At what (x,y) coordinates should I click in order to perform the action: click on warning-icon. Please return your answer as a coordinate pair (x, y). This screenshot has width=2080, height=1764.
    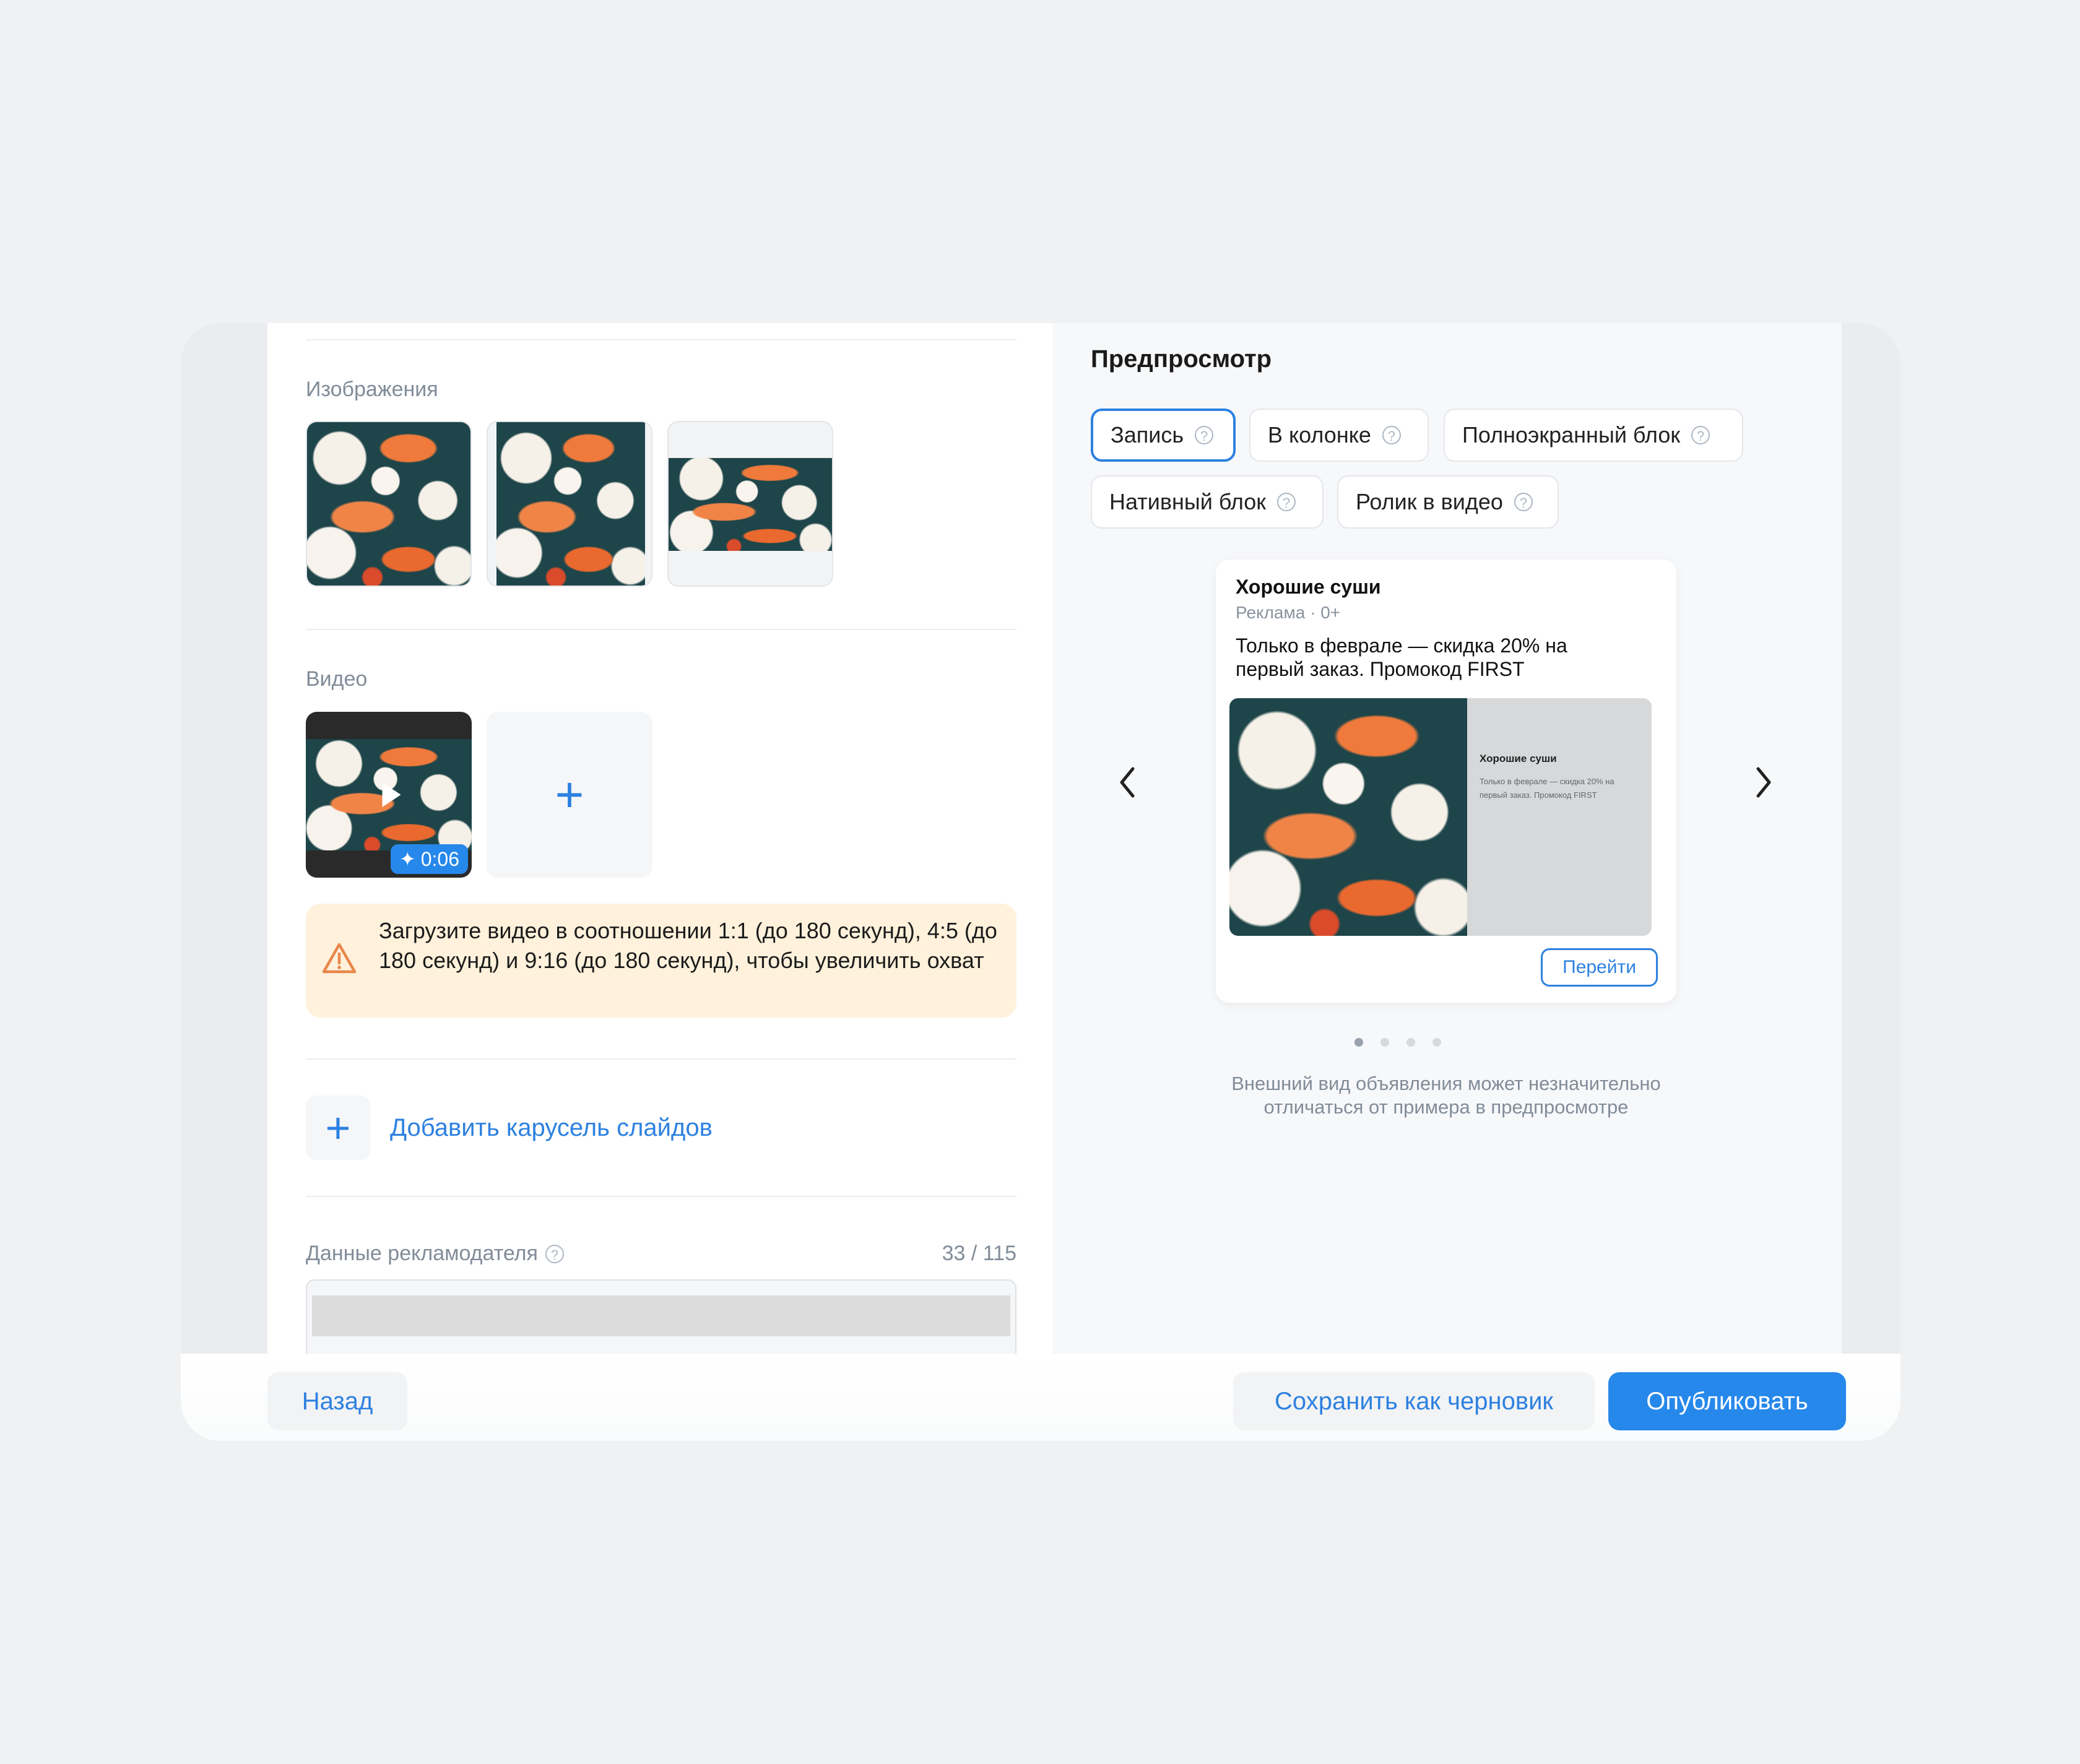
    Looking at the image, I should click on (339, 958).